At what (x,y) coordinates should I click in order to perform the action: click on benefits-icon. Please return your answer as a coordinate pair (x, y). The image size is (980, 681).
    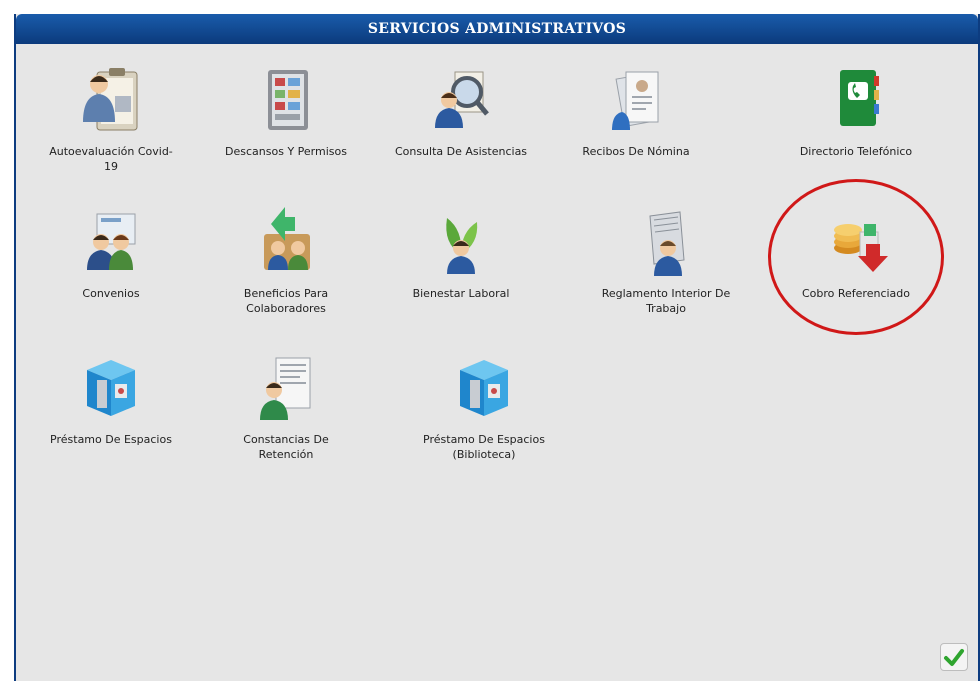
    Looking at the image, I should click on (287, 238).